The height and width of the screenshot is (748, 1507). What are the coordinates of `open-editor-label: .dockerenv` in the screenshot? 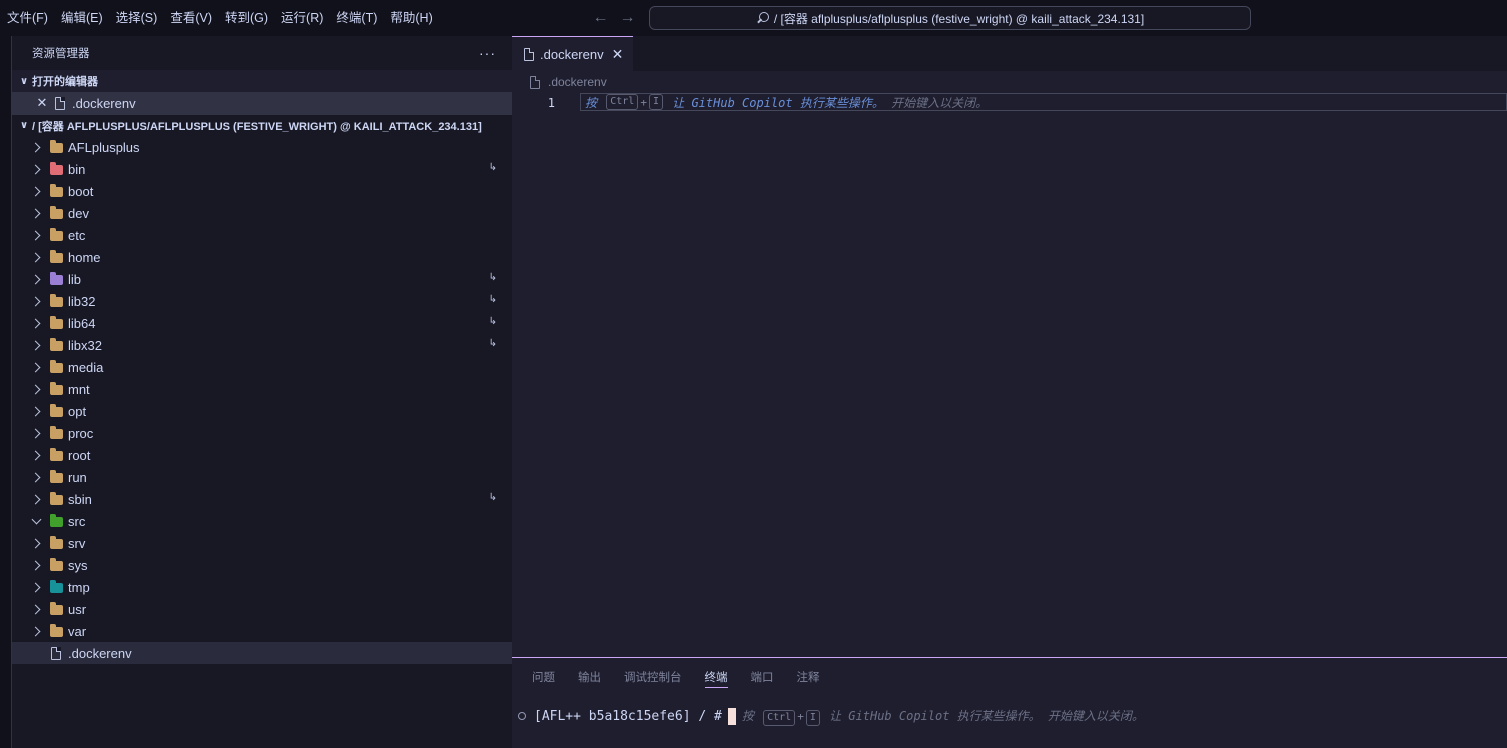 It's located at (104, 103).